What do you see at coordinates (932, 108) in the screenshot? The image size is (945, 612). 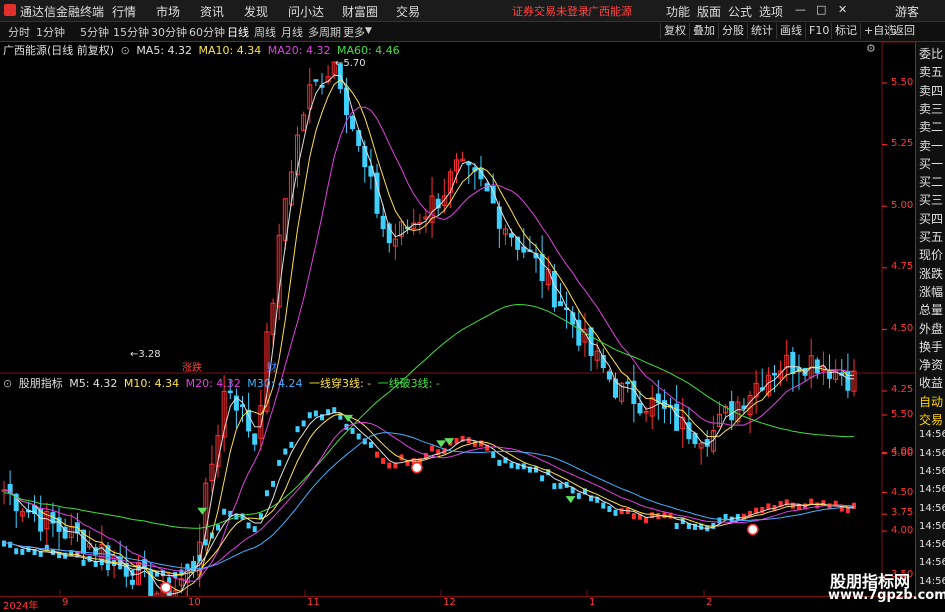 I see `side-panel-item: 卖三` at bounding box center [932, 108].